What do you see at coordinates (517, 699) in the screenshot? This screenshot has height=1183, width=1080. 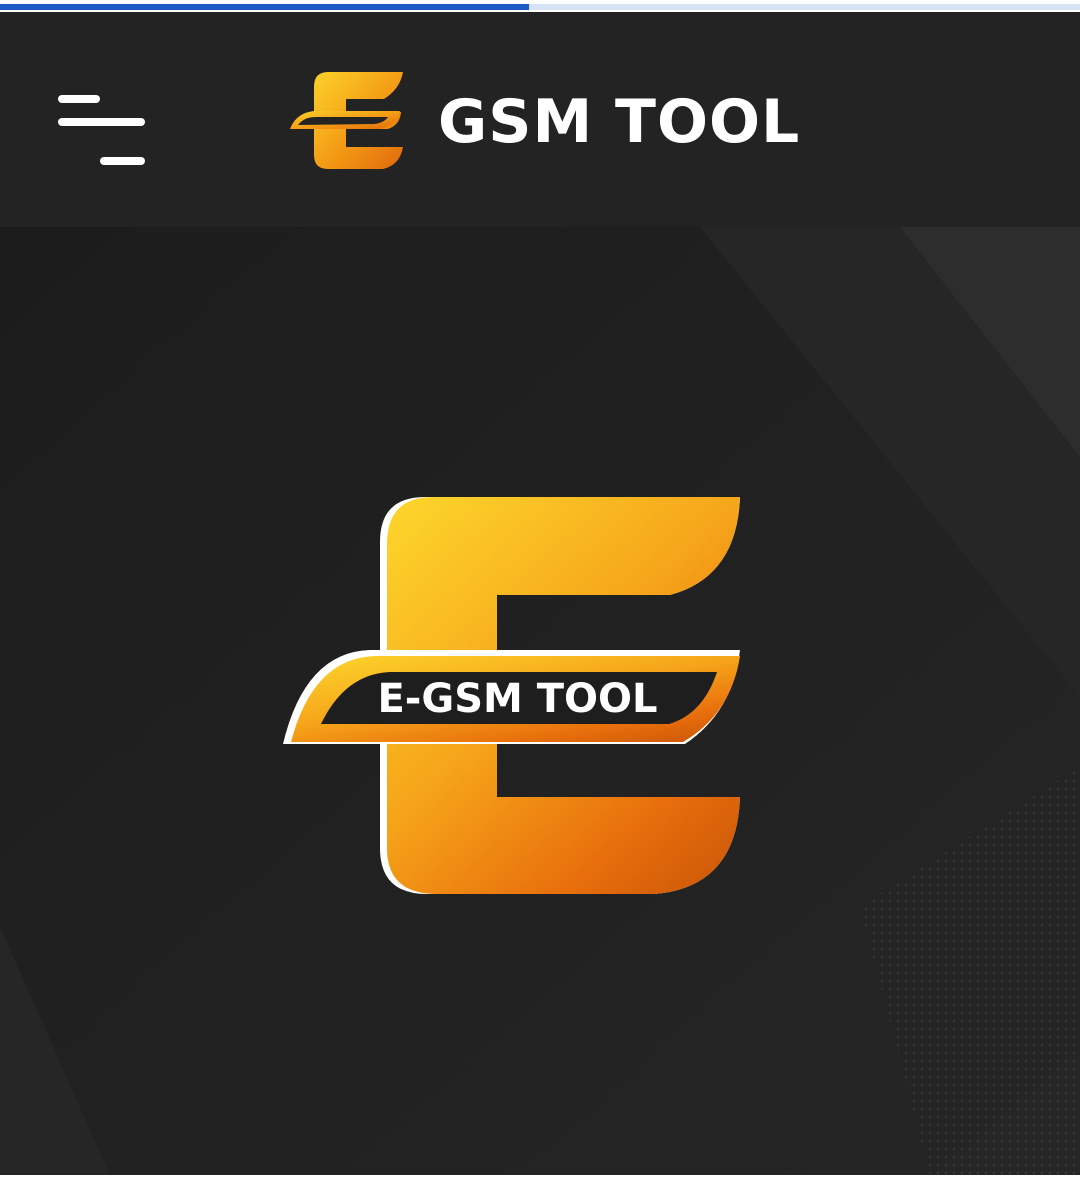 I see `hero-logo-text: E-GSM TOOL` at bounding box center [517, 699].